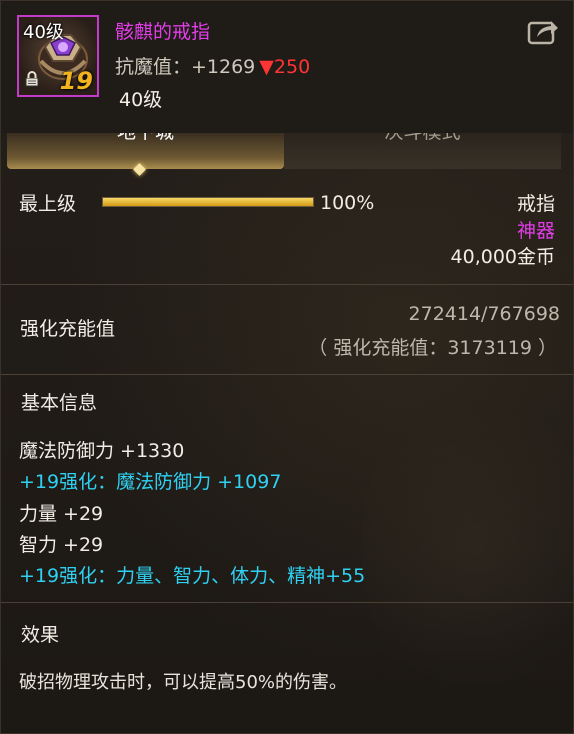 The width and height of the screenshot is (574, 734). Describe the element at coordinates (58, 56) in the screenshot. I see `item-icon: 40级 19` at that location.